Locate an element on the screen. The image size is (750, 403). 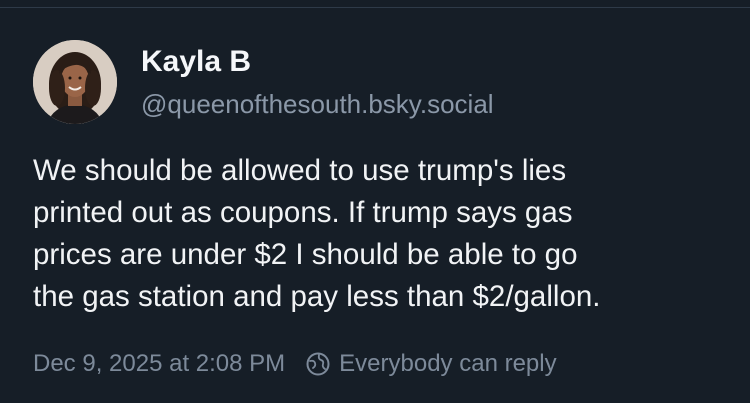
avatar is located at coordinates (75, 82).